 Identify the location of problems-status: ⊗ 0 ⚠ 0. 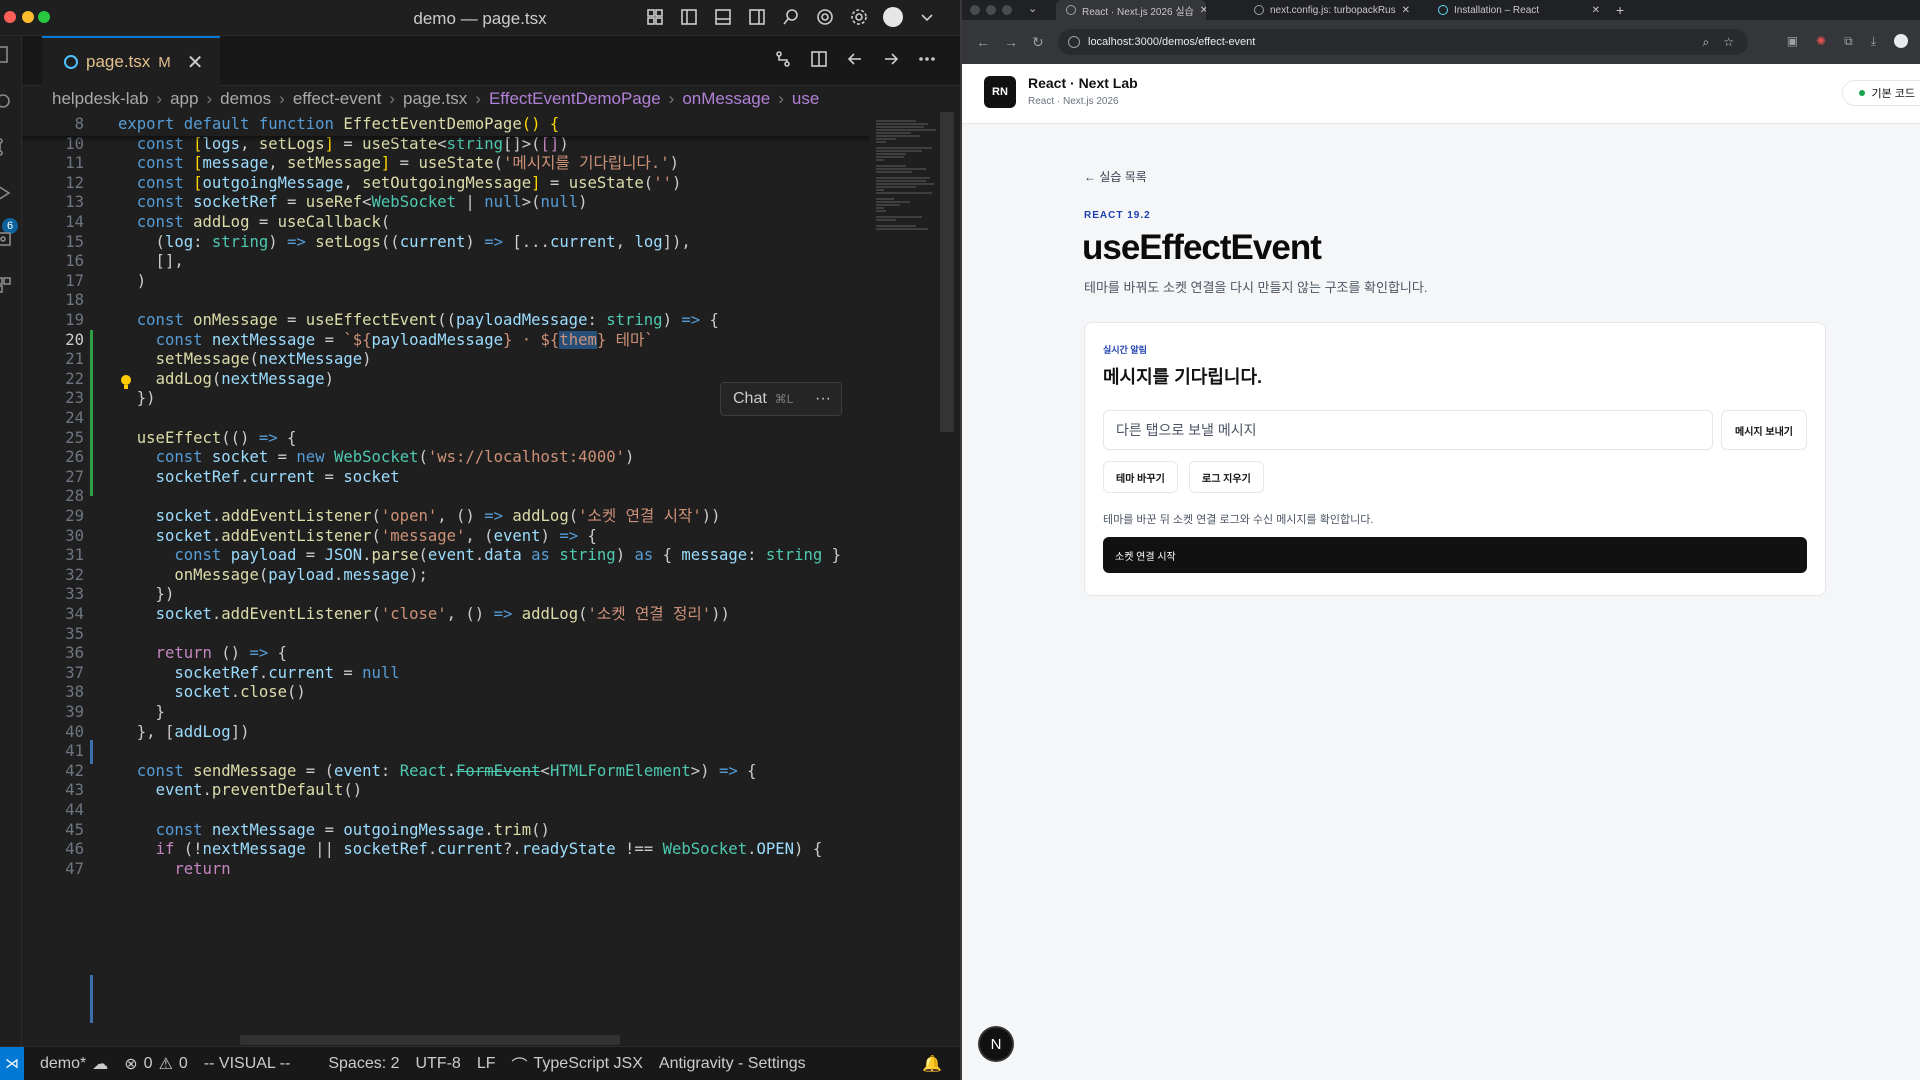
(156, 1064).